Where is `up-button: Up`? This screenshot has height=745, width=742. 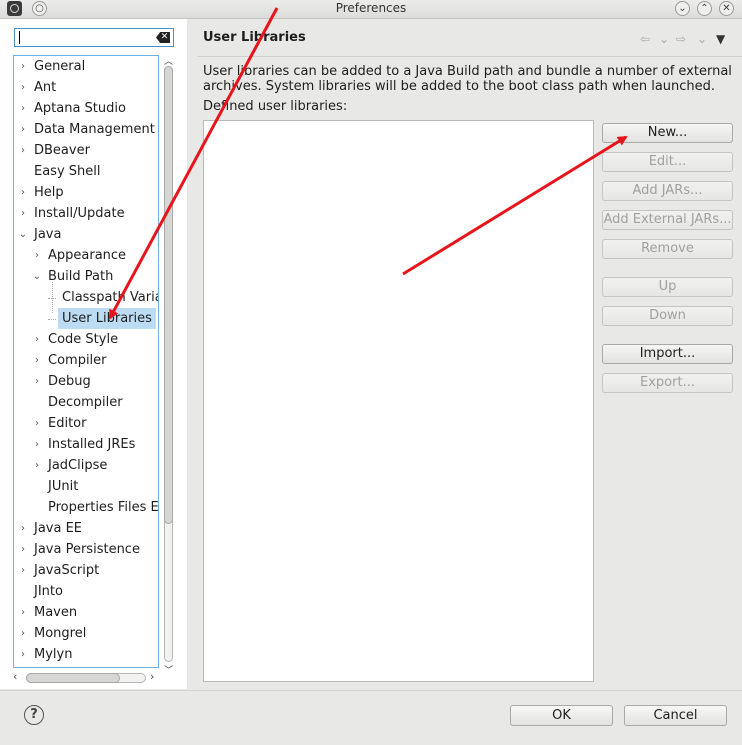
up-button: Up is located at coordinates (667, 287).